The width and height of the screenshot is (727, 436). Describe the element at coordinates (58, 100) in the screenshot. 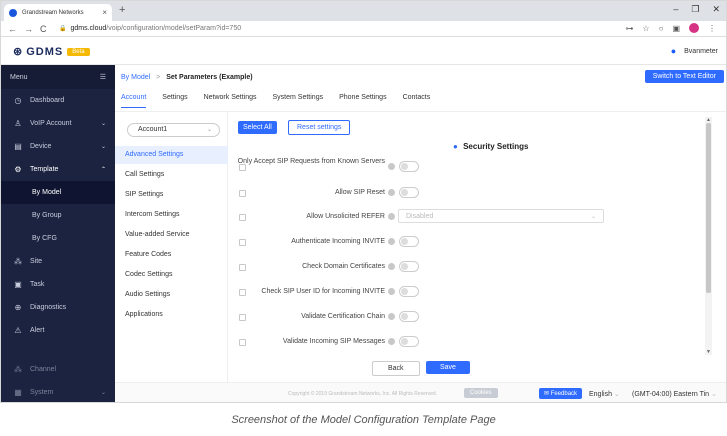

I see `sidebar-item-dashboard: ◷ Dashboard` at that location.